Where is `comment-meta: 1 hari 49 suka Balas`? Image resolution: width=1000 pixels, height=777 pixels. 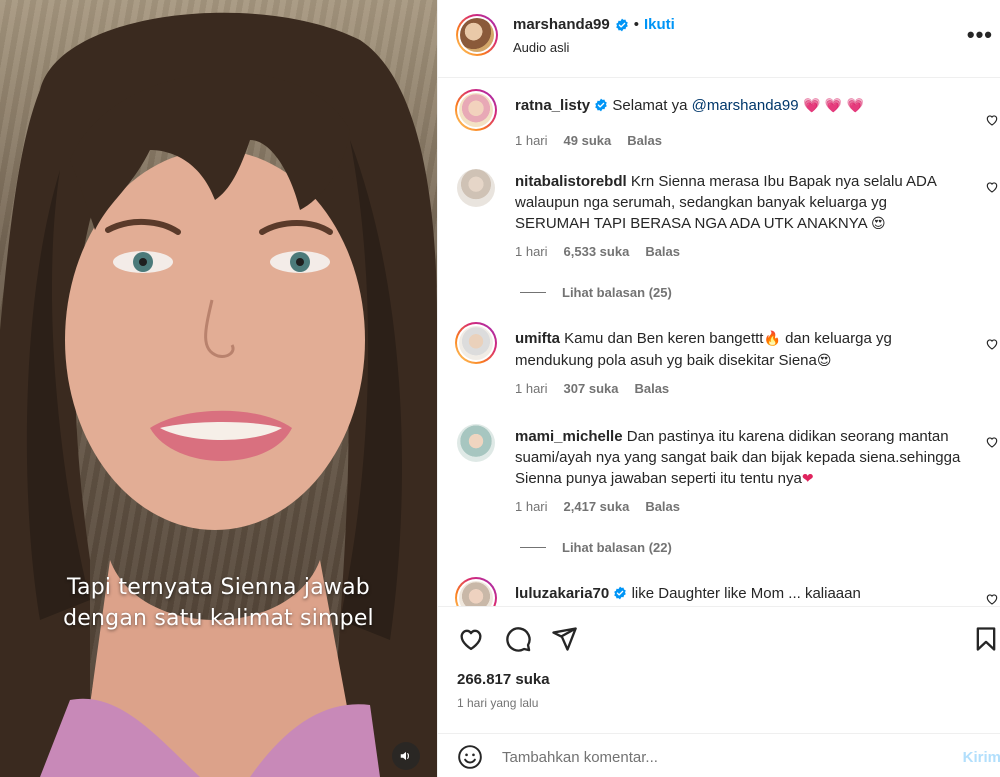 comment-meta: 1 hari 49 suka Balas is located at coordinates (588, 140).